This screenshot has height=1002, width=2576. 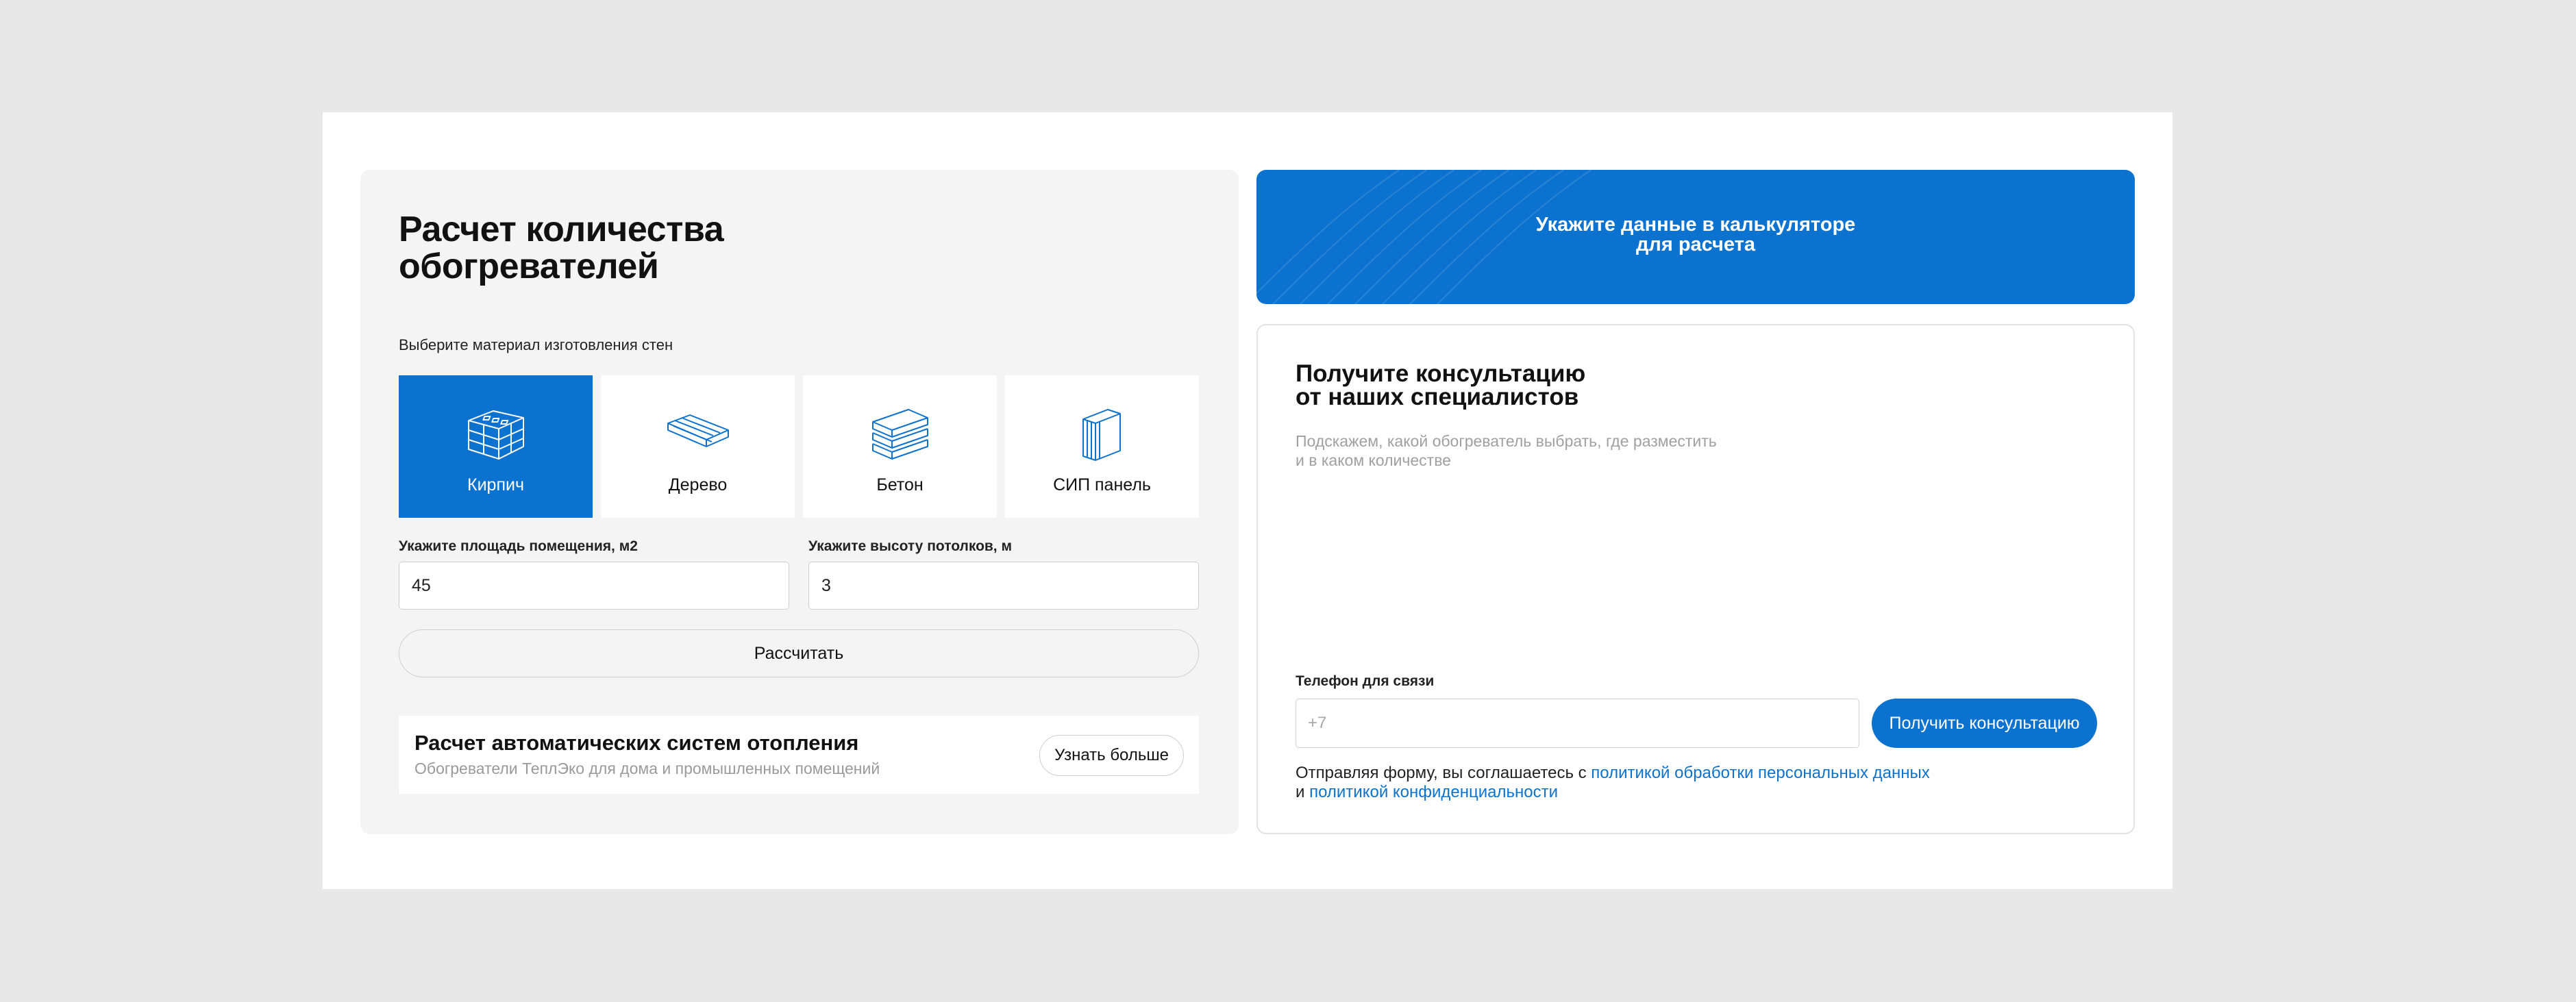 What do you see at coordinates (1695, 245) in the screenshot?
I see `banner-line2: для расчета` at bounding box center [1695, 245].